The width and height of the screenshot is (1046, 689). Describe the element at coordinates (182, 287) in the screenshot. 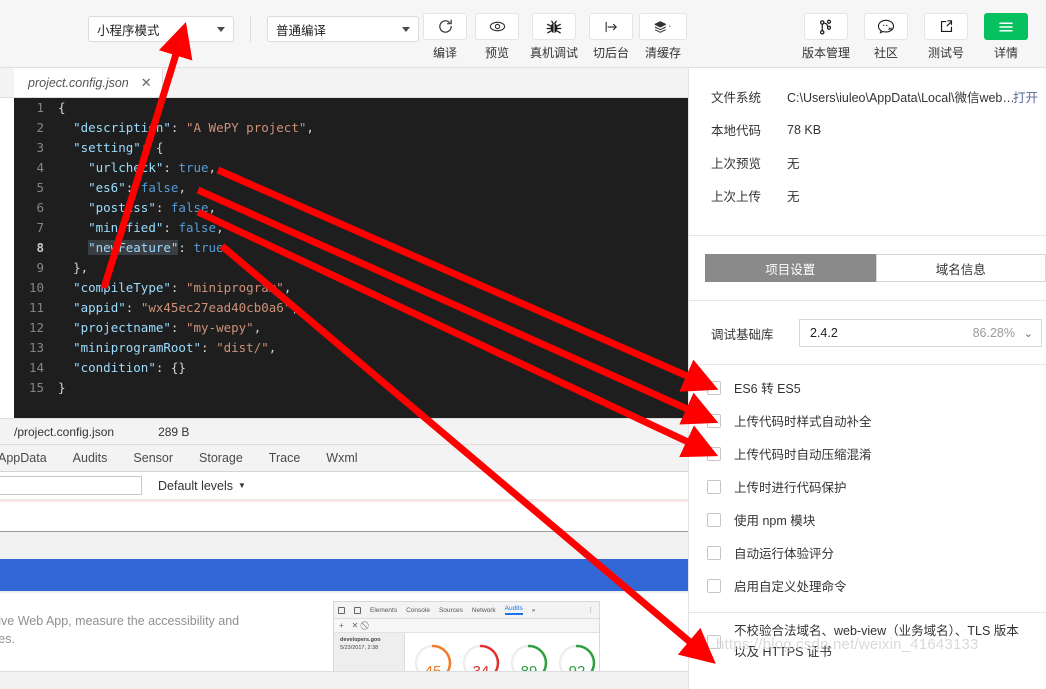

I see `code-text: "compileType": "miniprogram",` at that location.